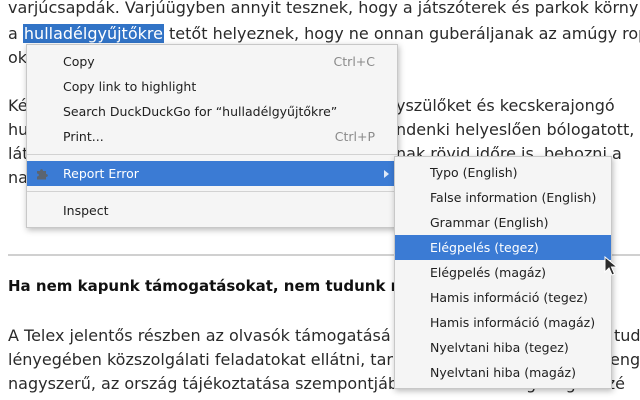 The height and width of the screenshot is (400, 640). What do you see at coordinates (93, 33) in the screenshot?
I see `selected-text: hulladélgyűjtőkre` at bounding box center [93, 33].